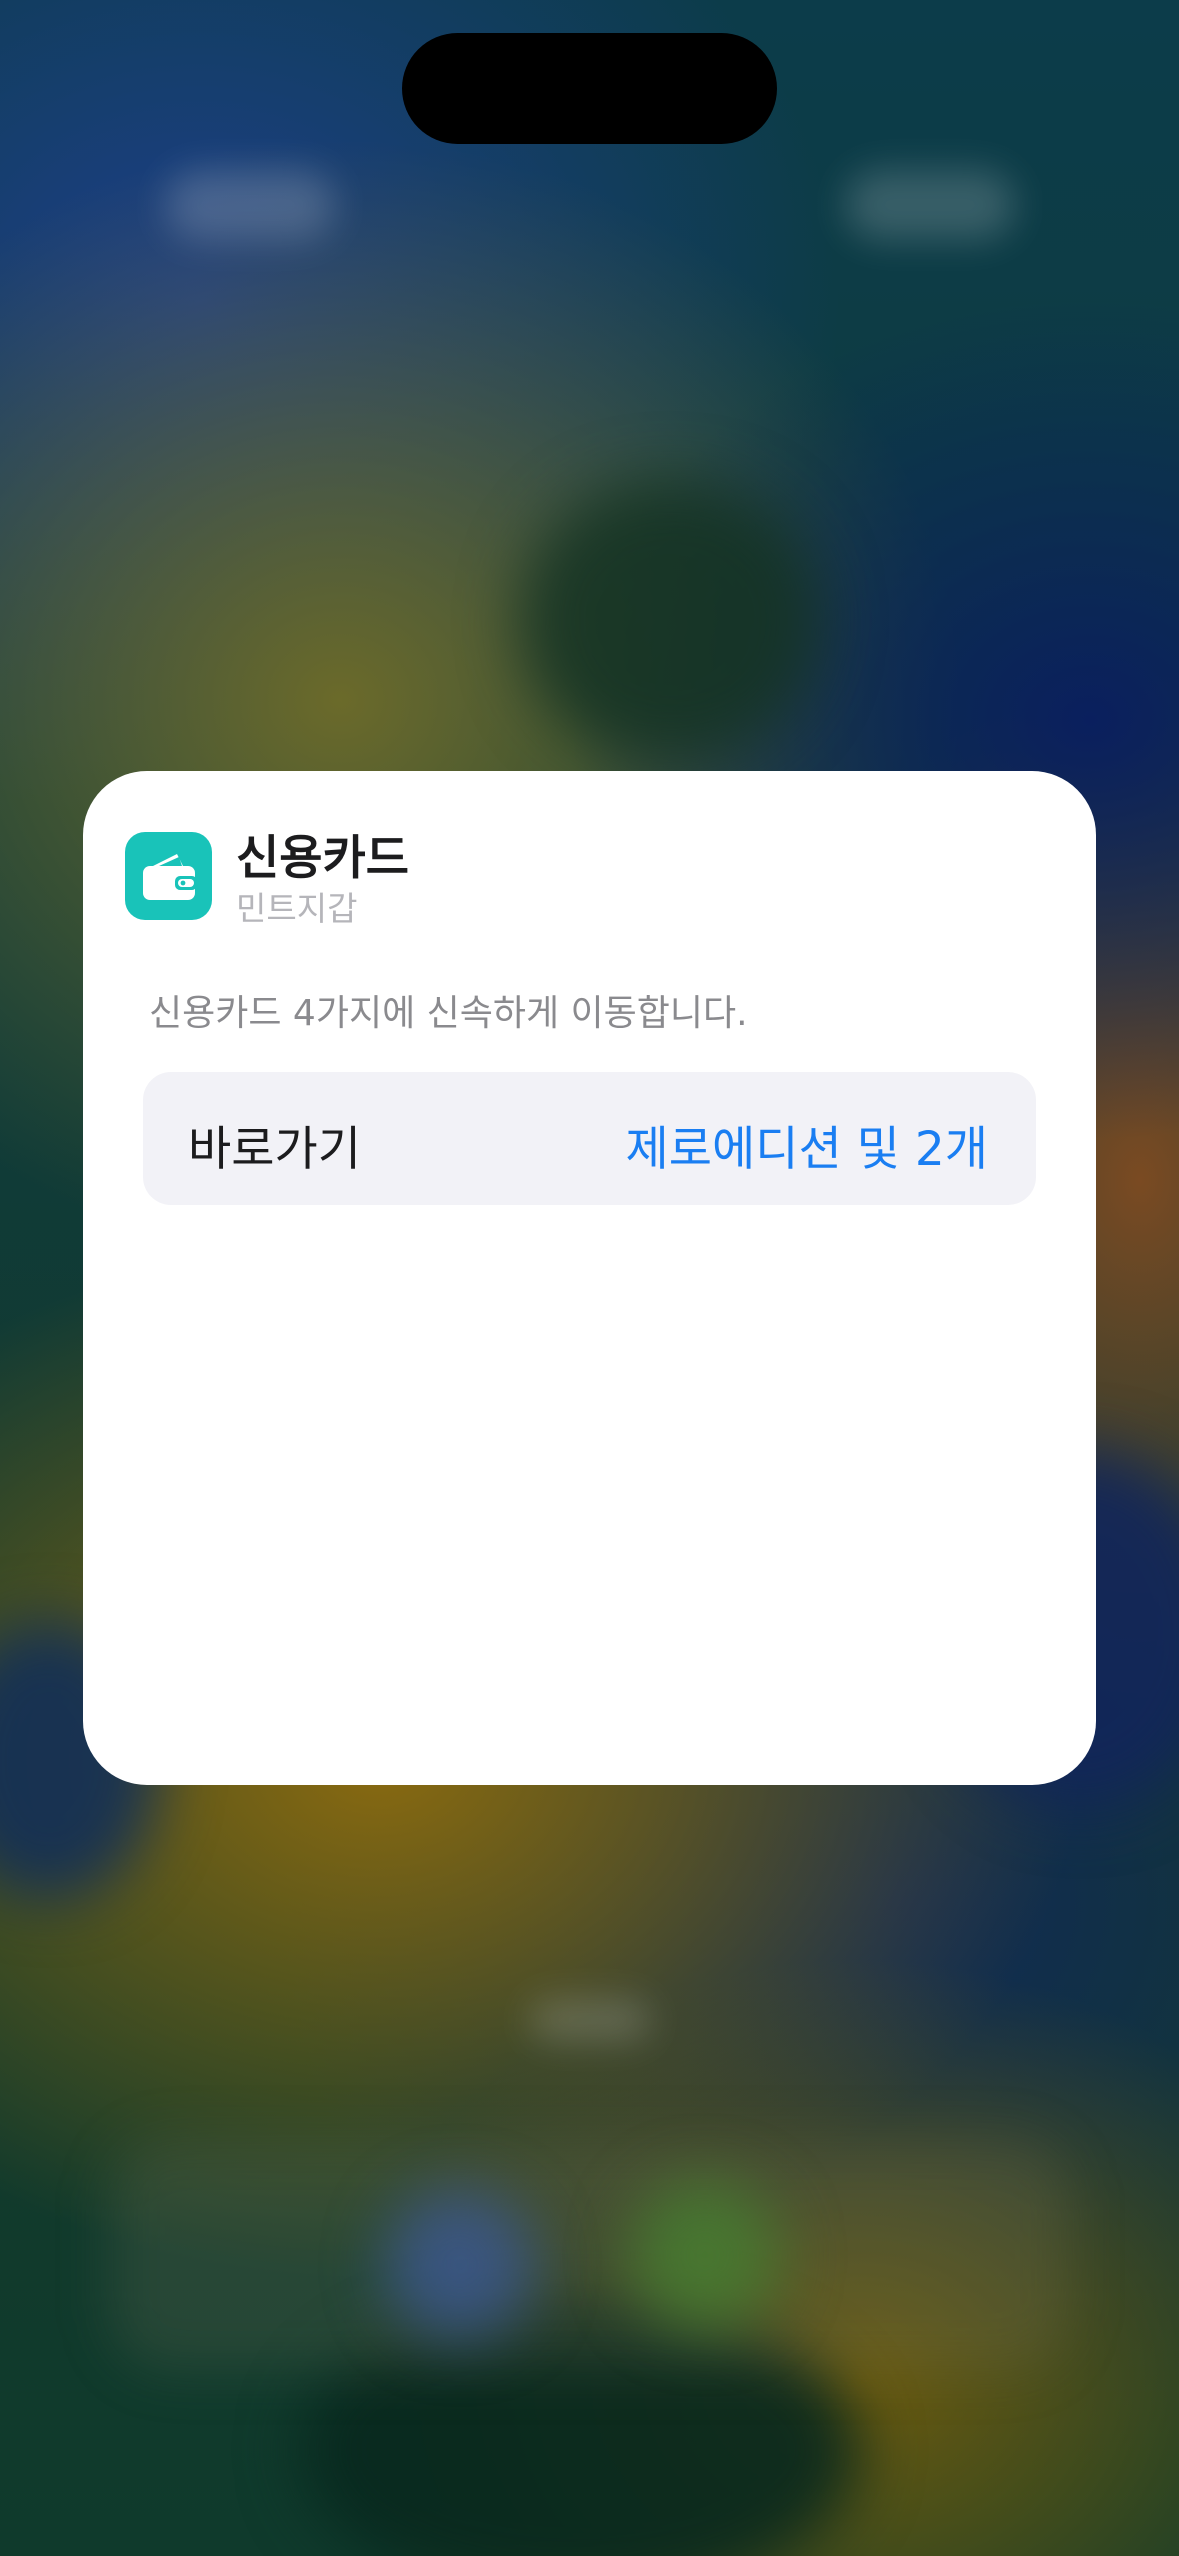 The image size is (1179, 2556). What do you see at coordinates (322, 858) in the screenshot?
I see `app-title: 신용카드` at bounding box center [322, 858].